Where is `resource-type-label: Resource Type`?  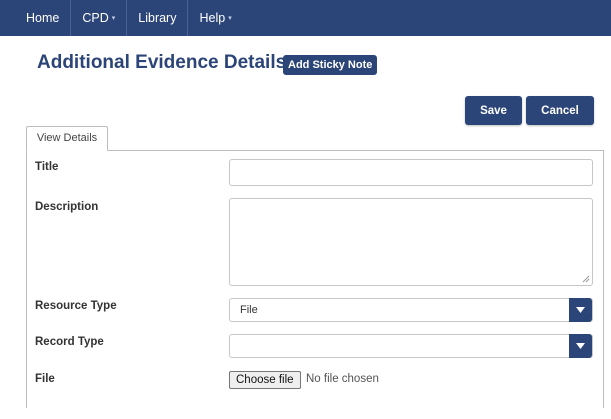 resource-type-label: Resource Type is located at coordinates (76, 306).